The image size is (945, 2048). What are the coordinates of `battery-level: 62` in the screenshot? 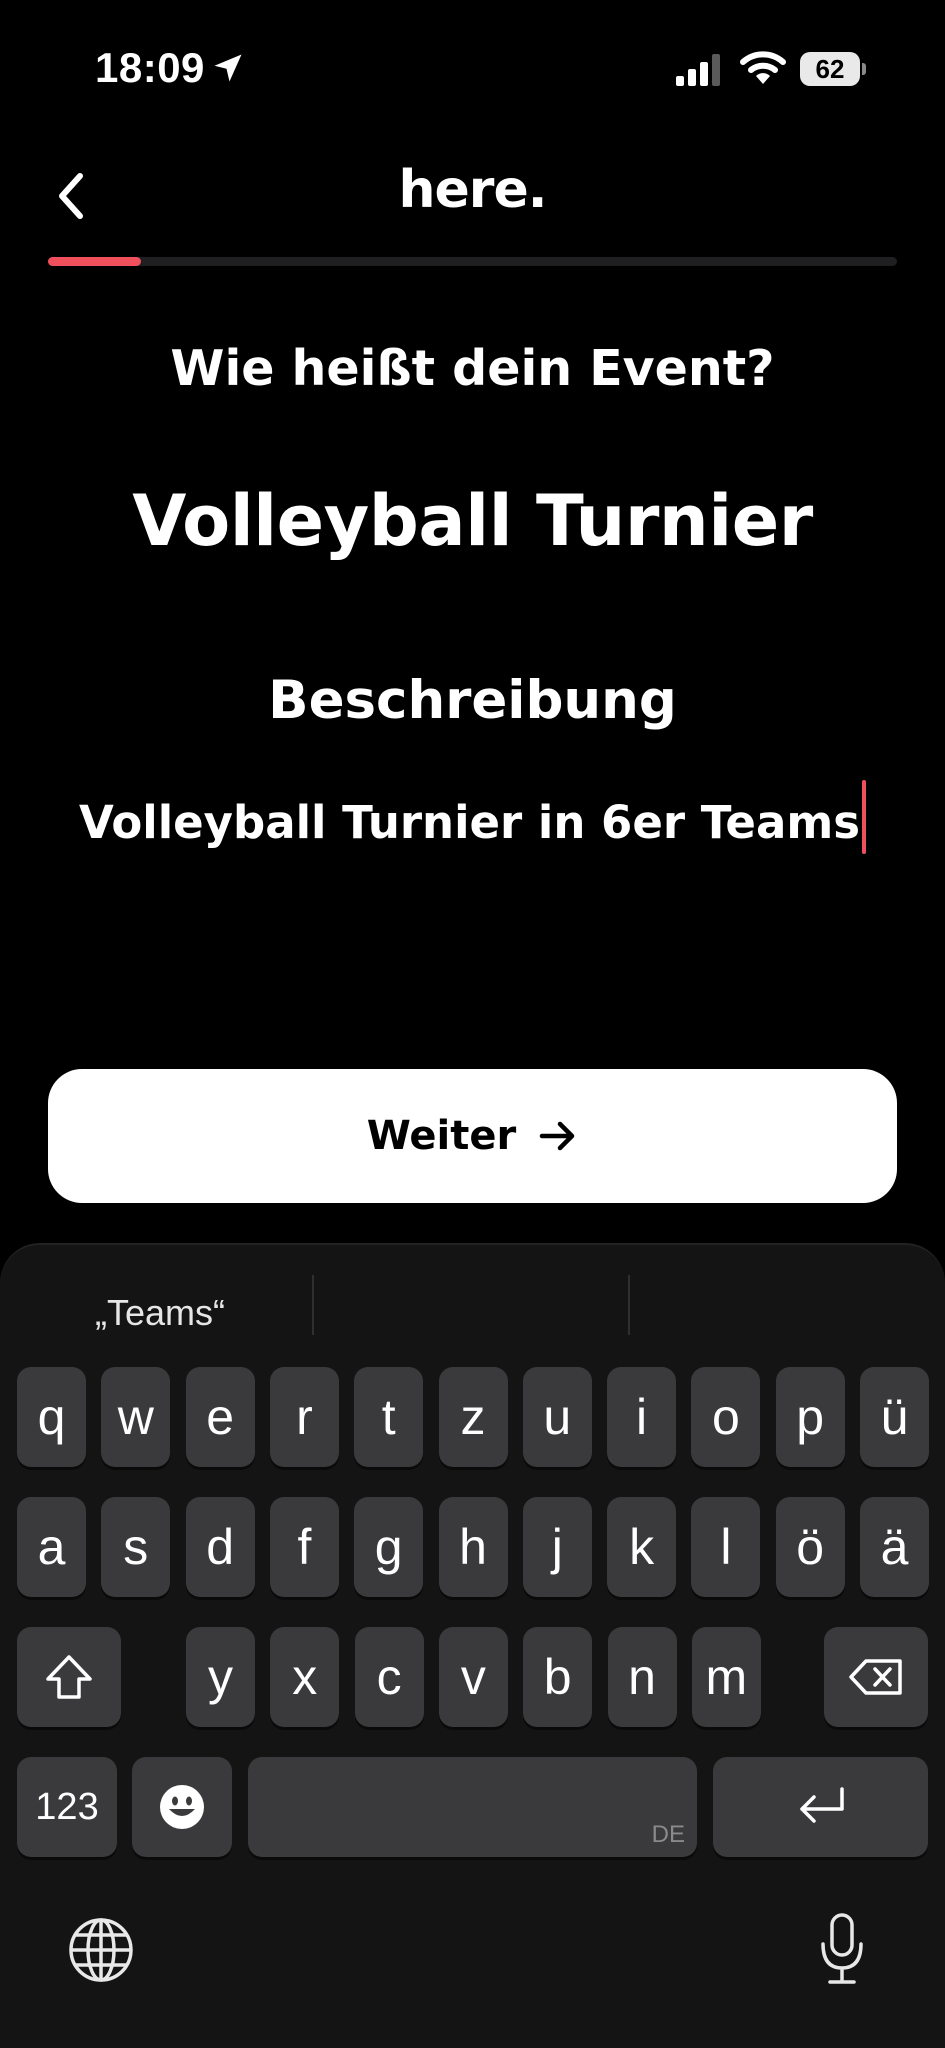 It's located at (830, 69).